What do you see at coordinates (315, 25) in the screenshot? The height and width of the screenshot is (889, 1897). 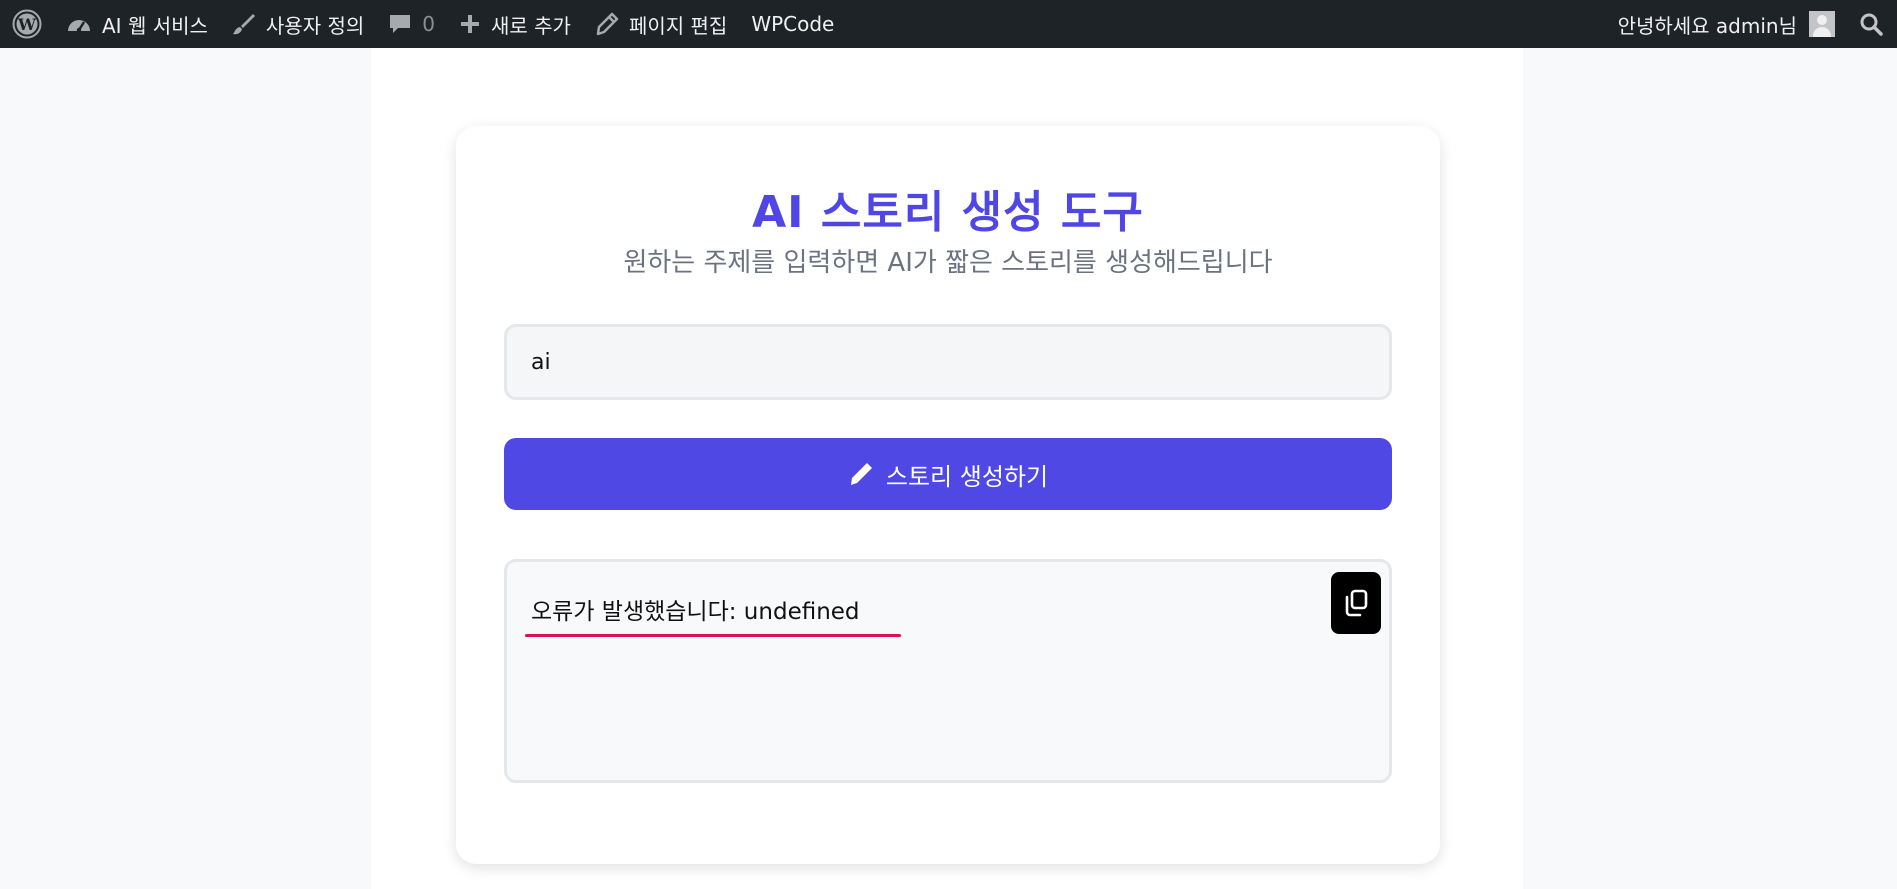 I see `customize-label: 사용자 정의` at bounding box center [315, 25].